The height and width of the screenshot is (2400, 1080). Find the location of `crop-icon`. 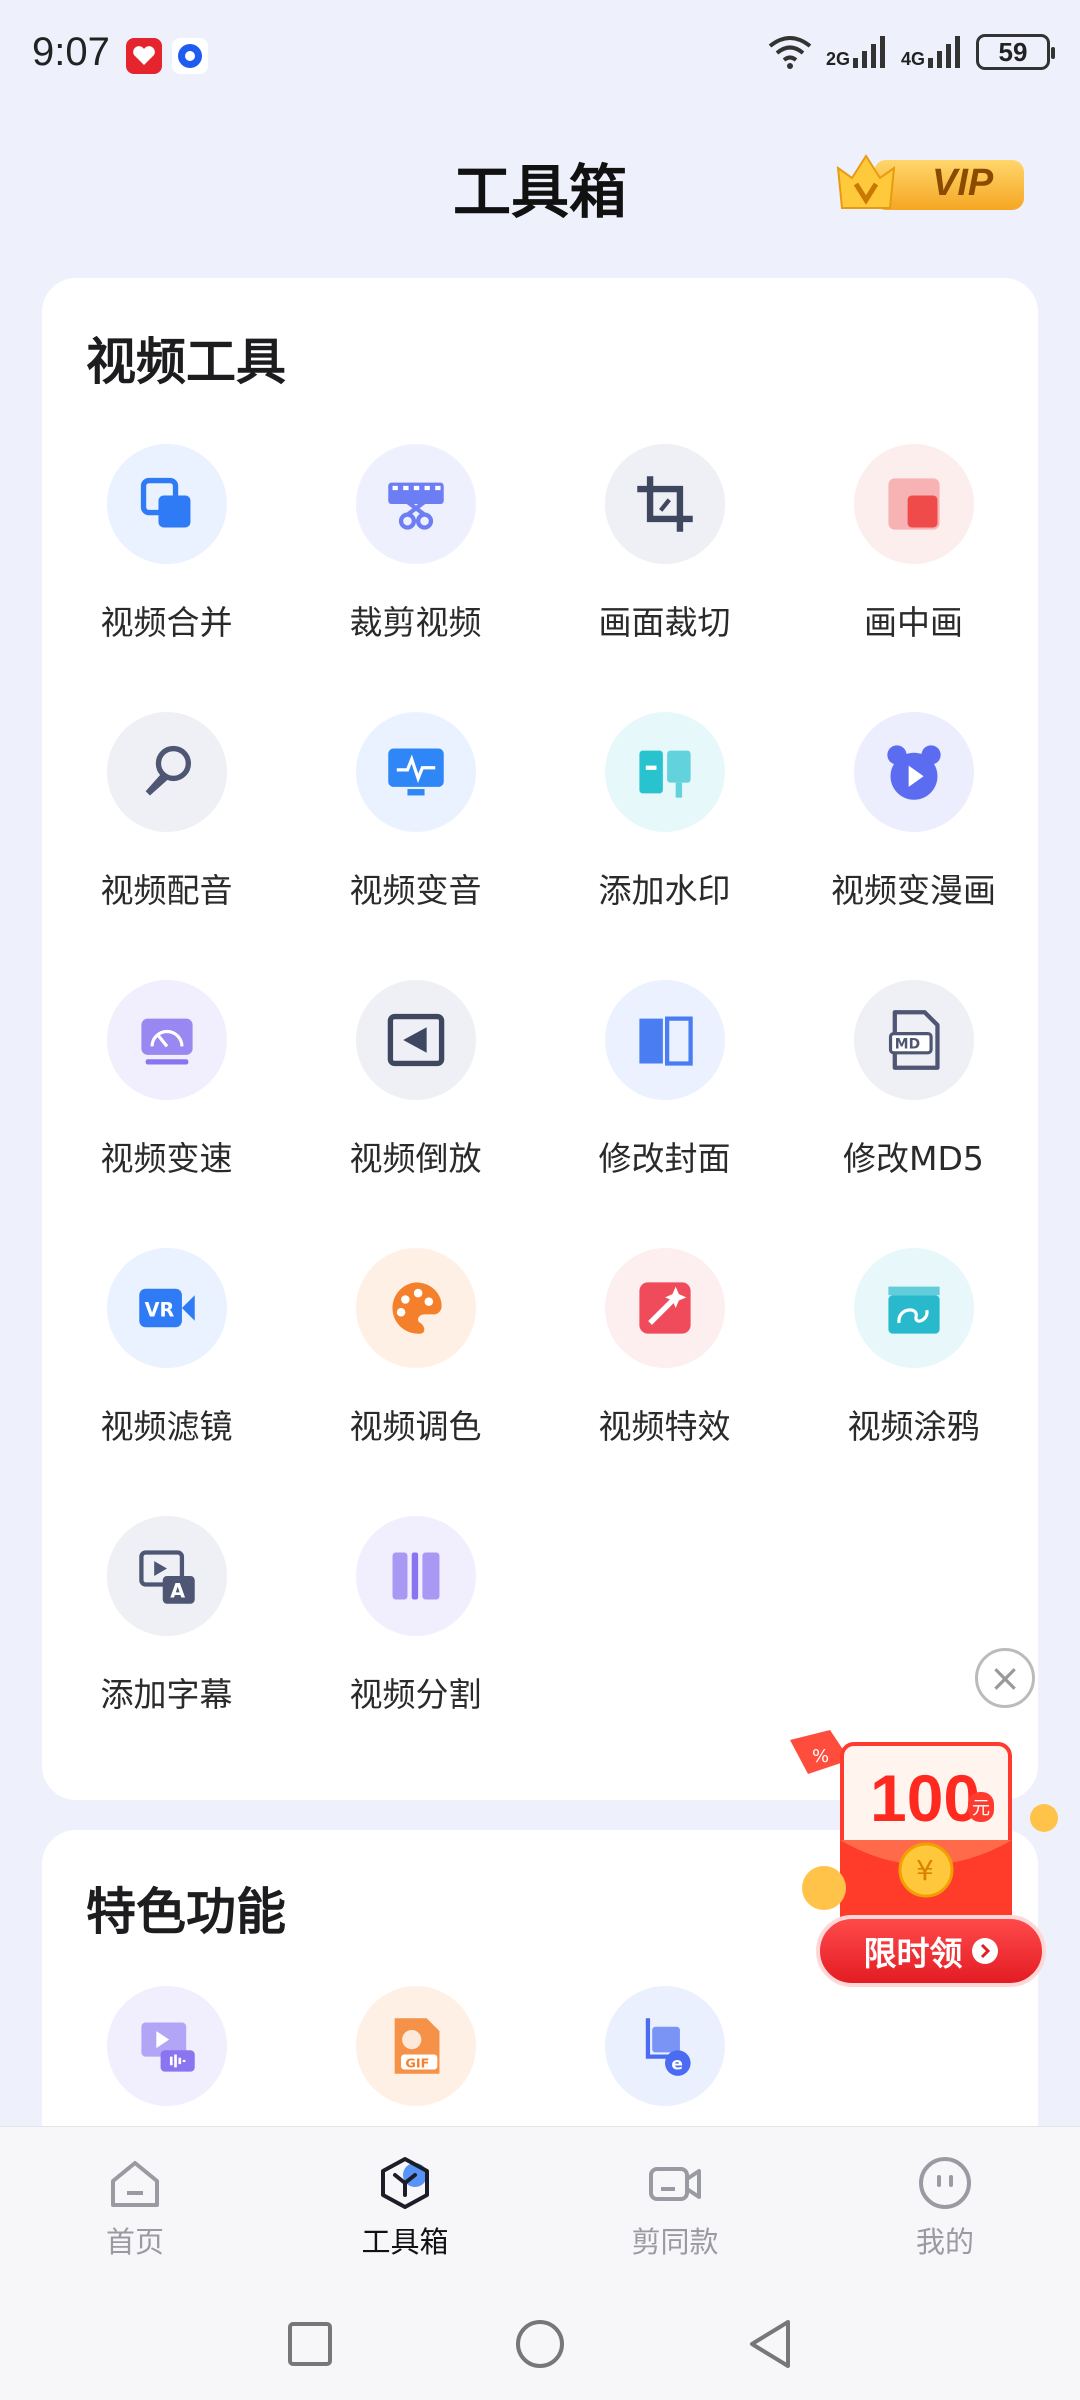

crop-icon is located at coordinates (665, 504).